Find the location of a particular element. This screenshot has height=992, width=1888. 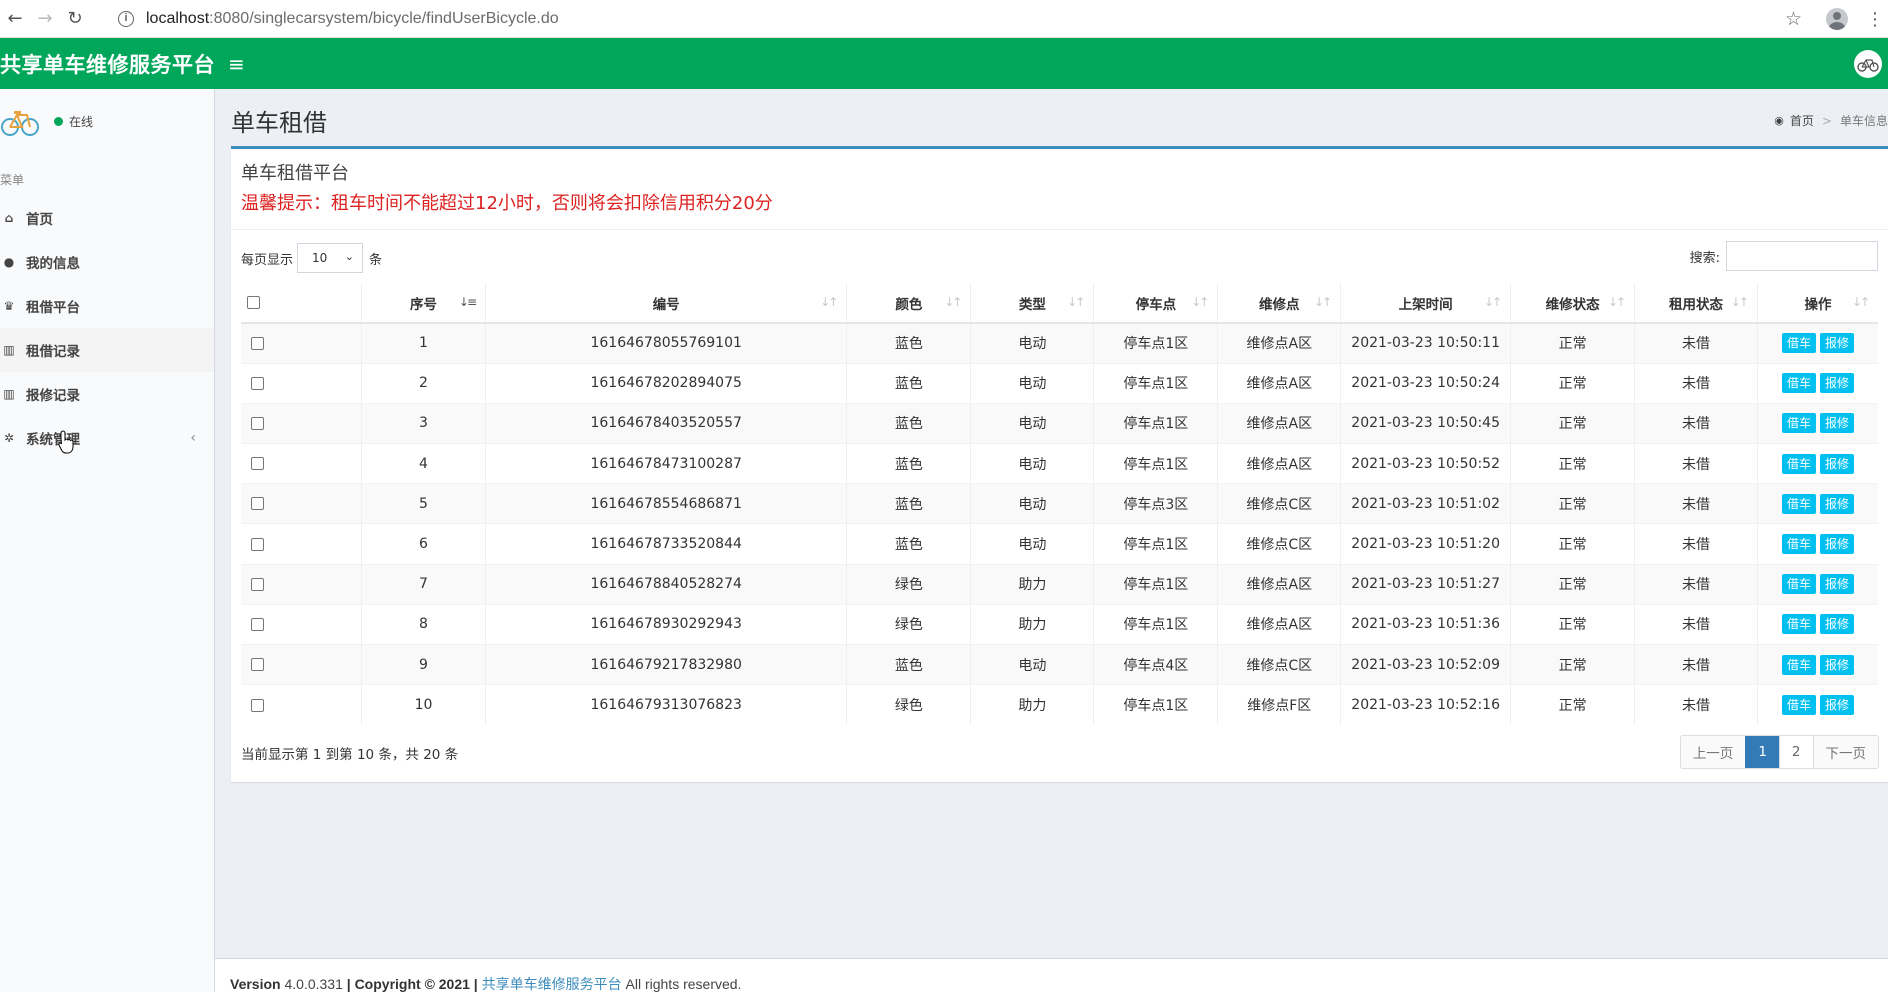

warning-notice: 温馨提示：租车时间不能超过12小时，否则将会扣除信用积分20分 is located at coordinates (507, 203).